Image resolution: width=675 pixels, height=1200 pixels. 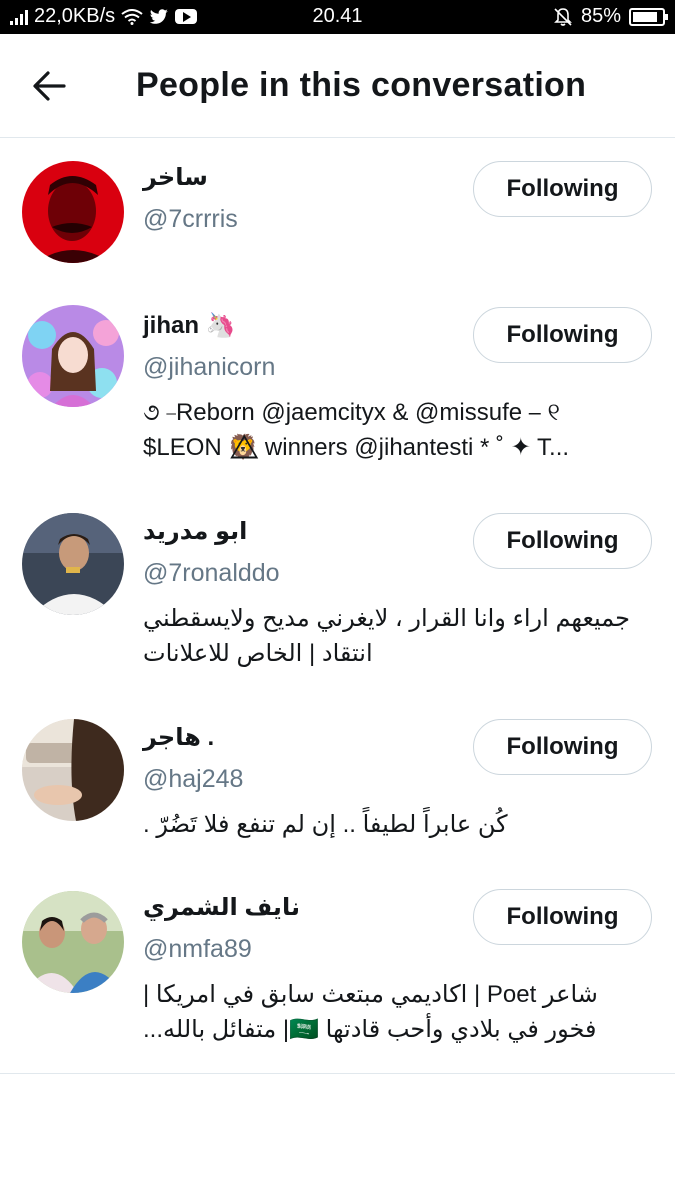 I want to click on bio-line: انتقاد | الخاص للاعلانات, so click(x=258, y=653).